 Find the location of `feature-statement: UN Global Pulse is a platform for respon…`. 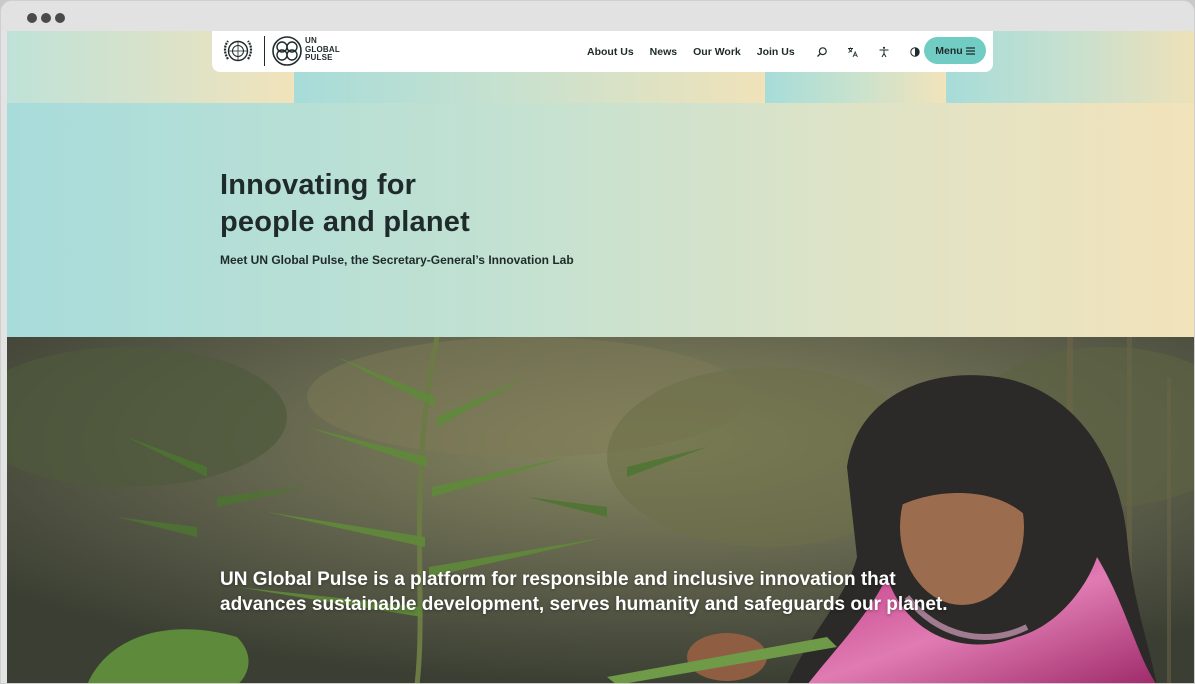

feature-statement: UN Global Pulse is a platform for respon… is located at coordinates (620, 592).